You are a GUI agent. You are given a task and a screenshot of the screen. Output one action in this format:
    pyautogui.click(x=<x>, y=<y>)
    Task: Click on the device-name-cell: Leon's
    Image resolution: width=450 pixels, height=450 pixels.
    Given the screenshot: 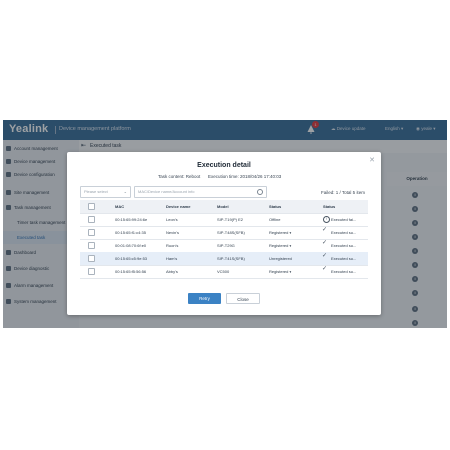 What is the action you would take?
    pyautogui.click(x=172, y=219)
    